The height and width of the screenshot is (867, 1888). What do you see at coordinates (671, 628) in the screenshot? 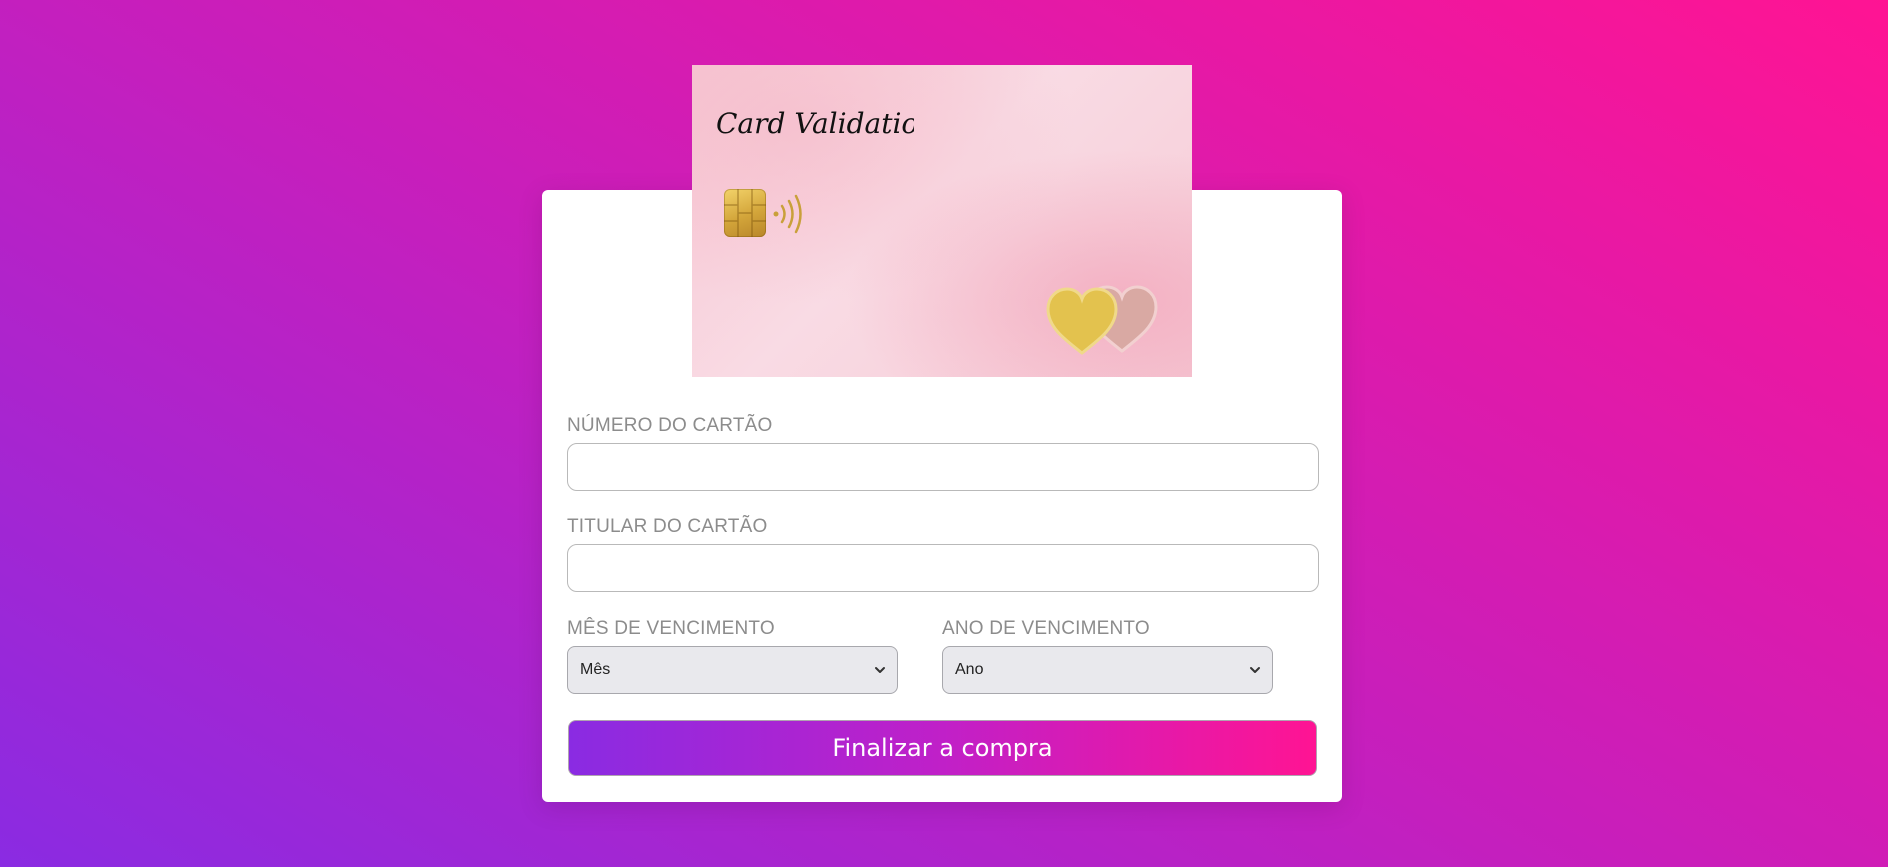
I see `exp-month-label: MÊS DE VENCIMENTO` at bounding box center [671, 628].